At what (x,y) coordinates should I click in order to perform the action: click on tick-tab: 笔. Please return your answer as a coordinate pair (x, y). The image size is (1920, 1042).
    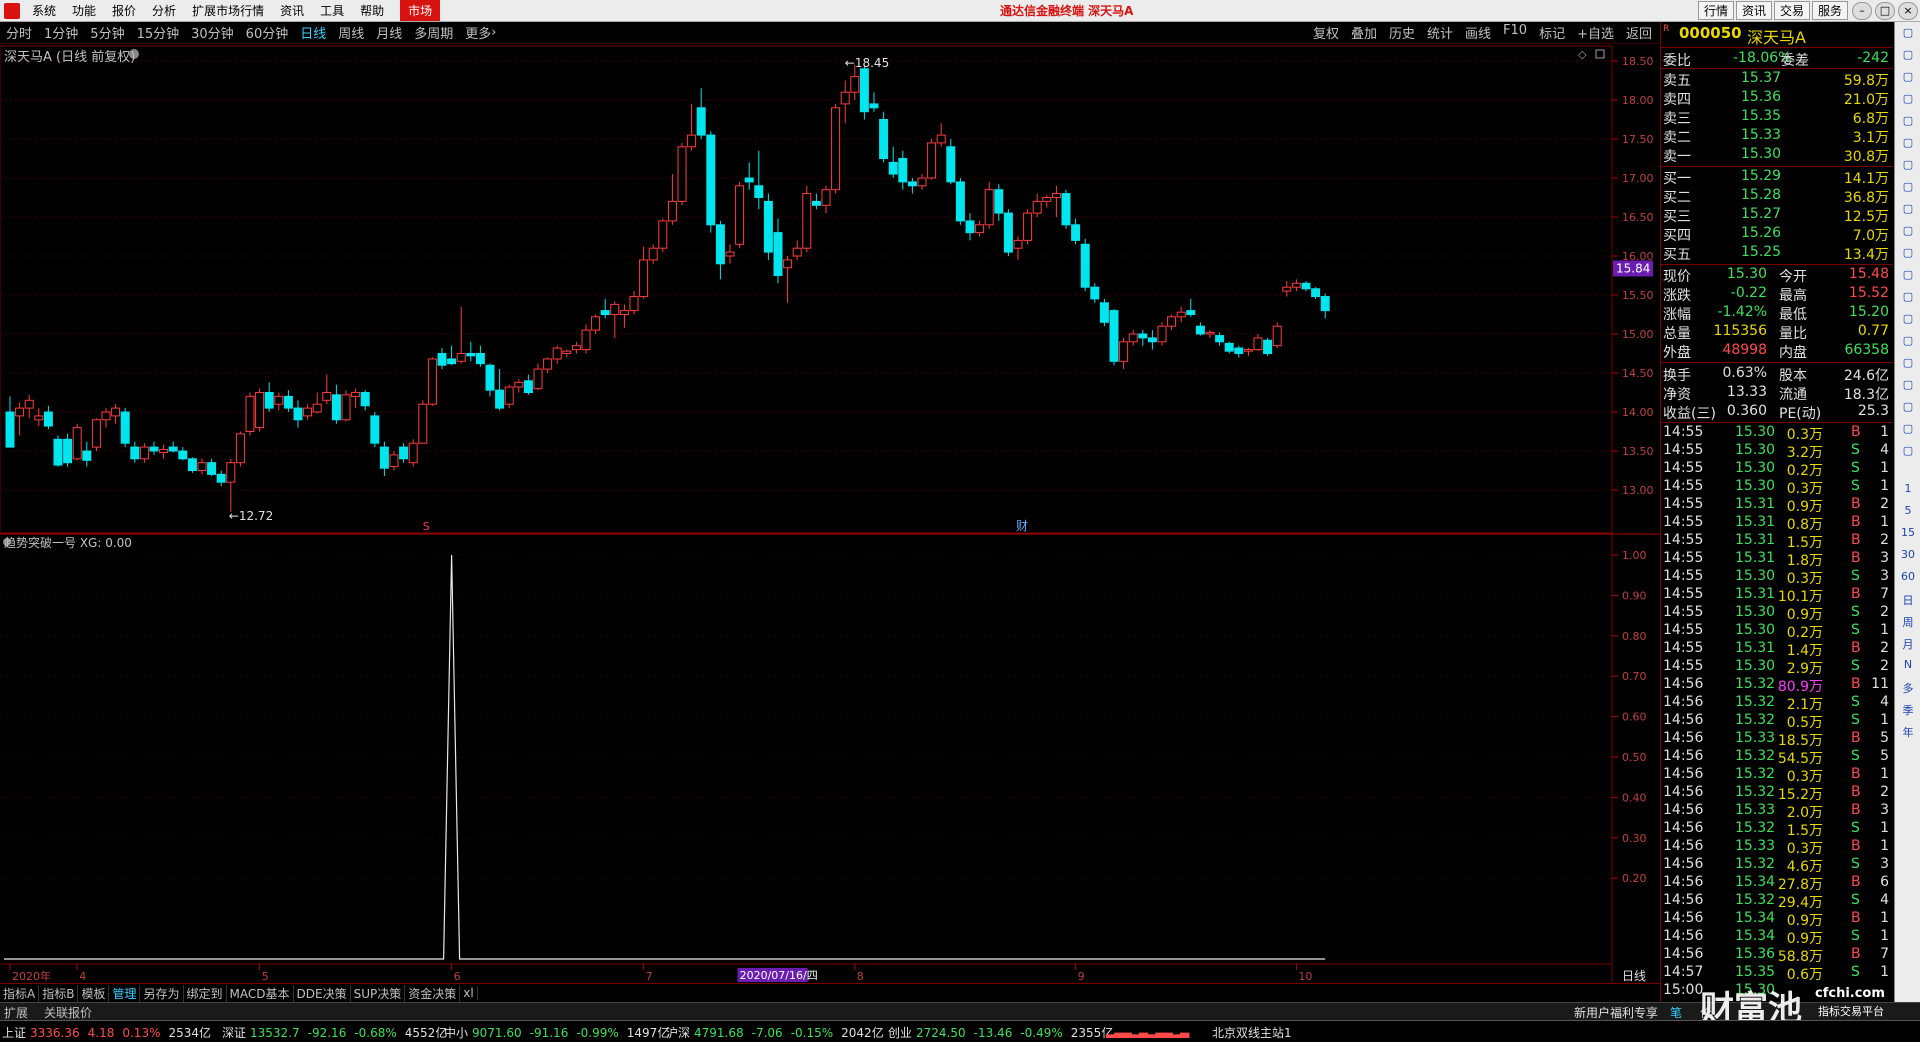
    Looking at the image, I should click on (1676, 1012).